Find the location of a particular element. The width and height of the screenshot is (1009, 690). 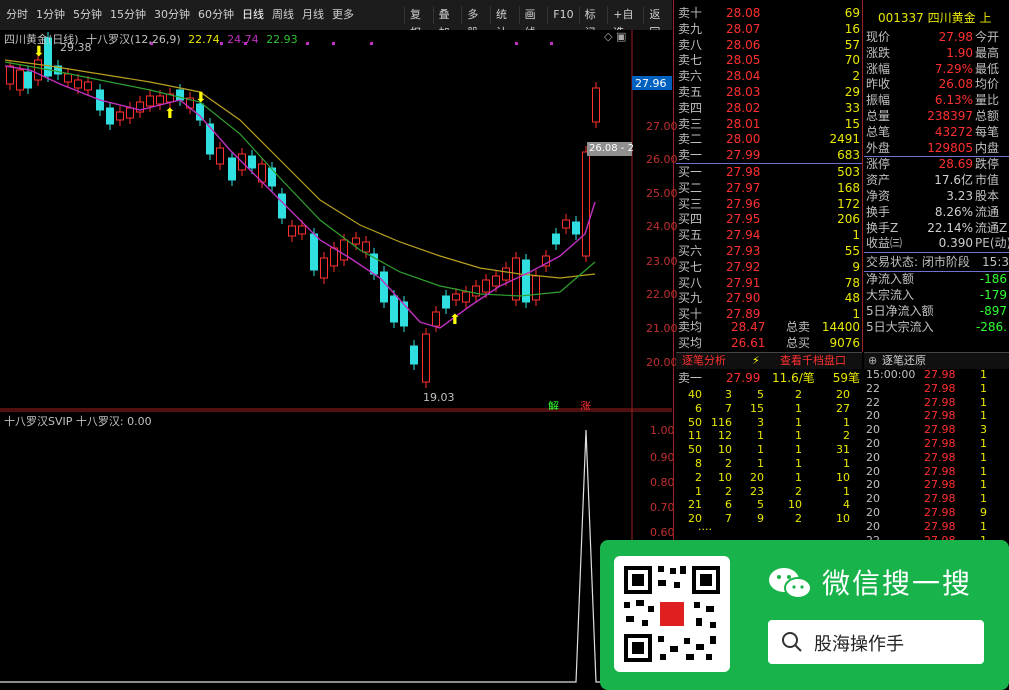

order-level-label: 卖三 is located at coordinates (690, 123).